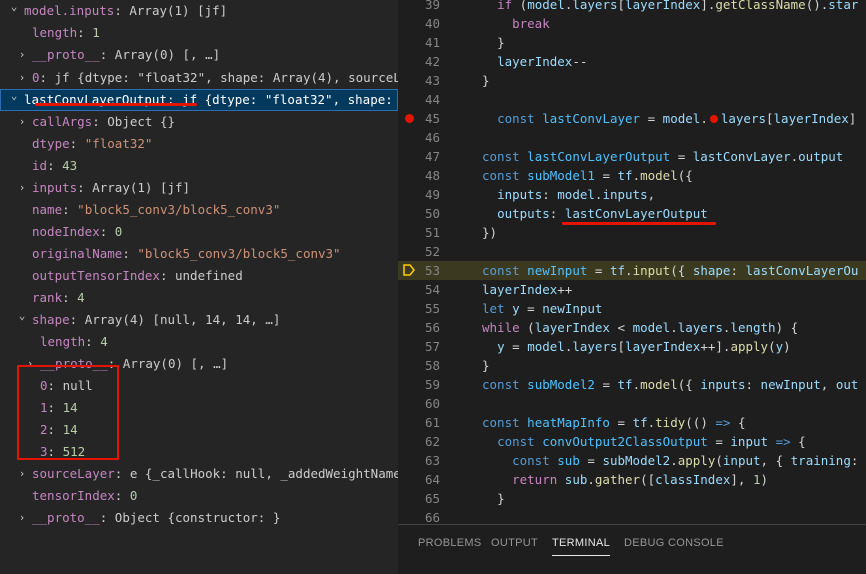 This screenshot has width=866, height=574. Describe the element at coordinates (40, 165) in the screenshot. I see `variable-name: id` at that location.